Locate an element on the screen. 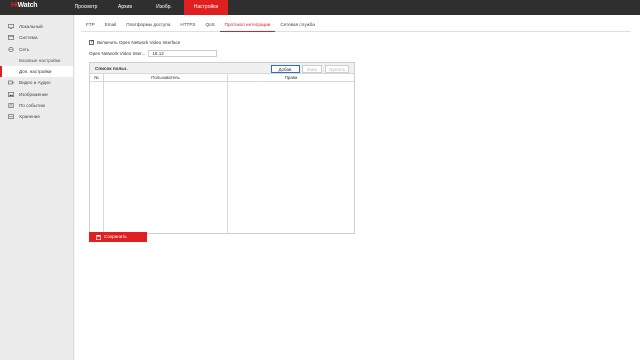 This screenshot has width=640, height=360. tab-platform-access: Платформы доступа is located at coordinates (148, 25).